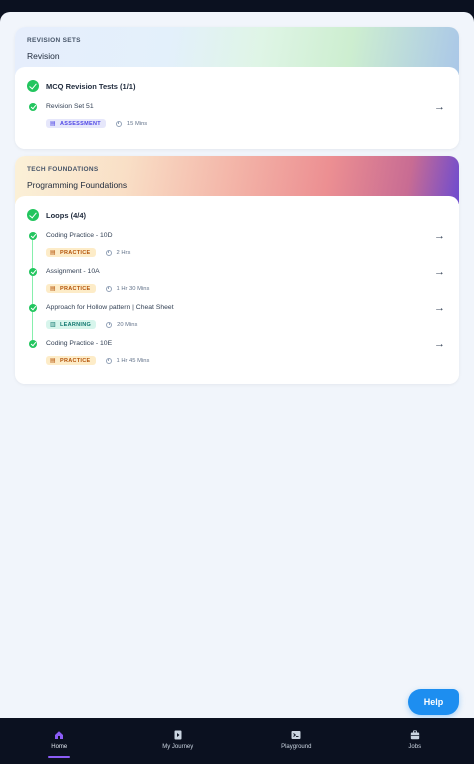 This screenshot has width=474, height=764. What do you see at coordinates (123, 252) in the screenshot?
I see `duration: 2 Hrs` at bounding box center [123, 252].